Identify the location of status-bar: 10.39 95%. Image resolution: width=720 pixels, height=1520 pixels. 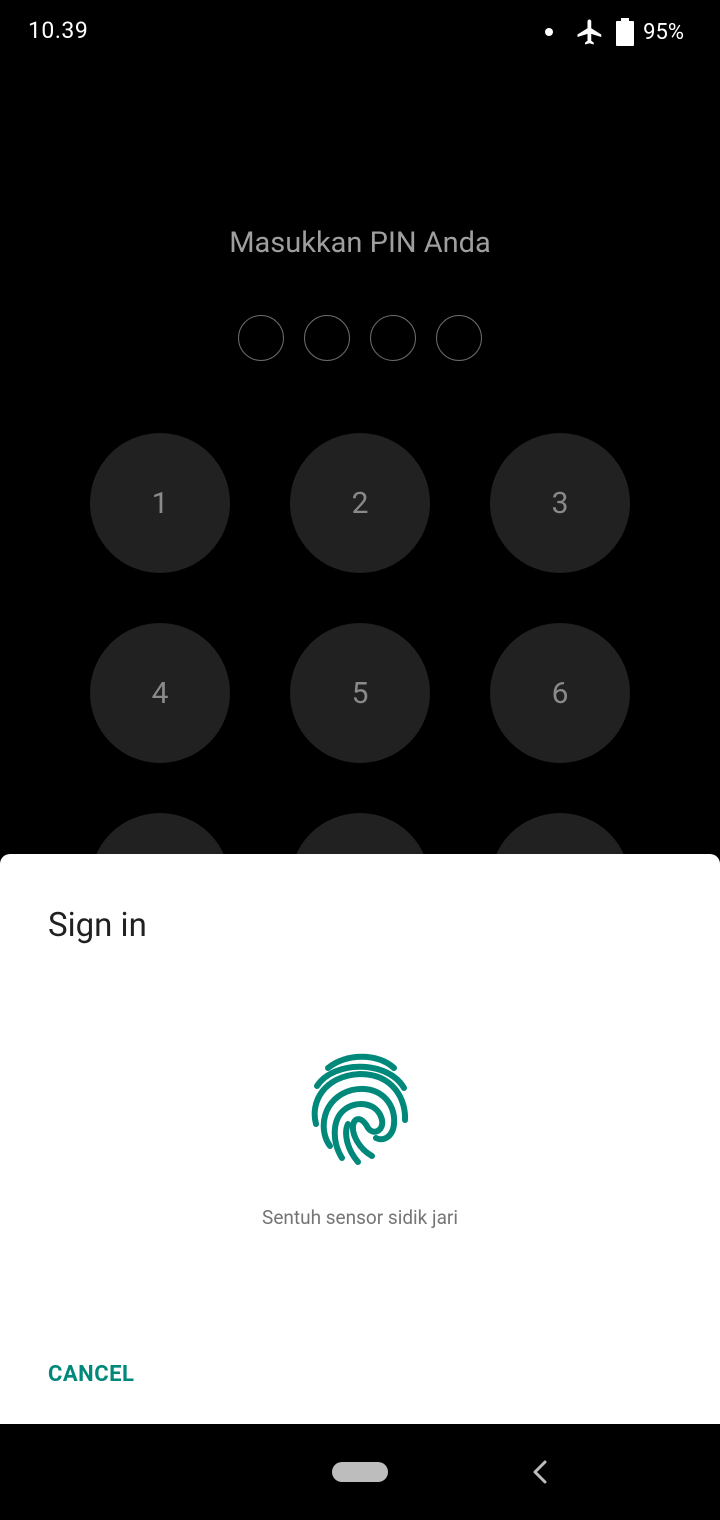
(360, 32).